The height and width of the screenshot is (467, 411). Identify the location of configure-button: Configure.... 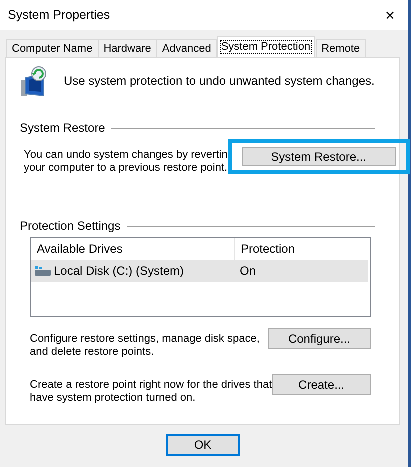
(319, 338).